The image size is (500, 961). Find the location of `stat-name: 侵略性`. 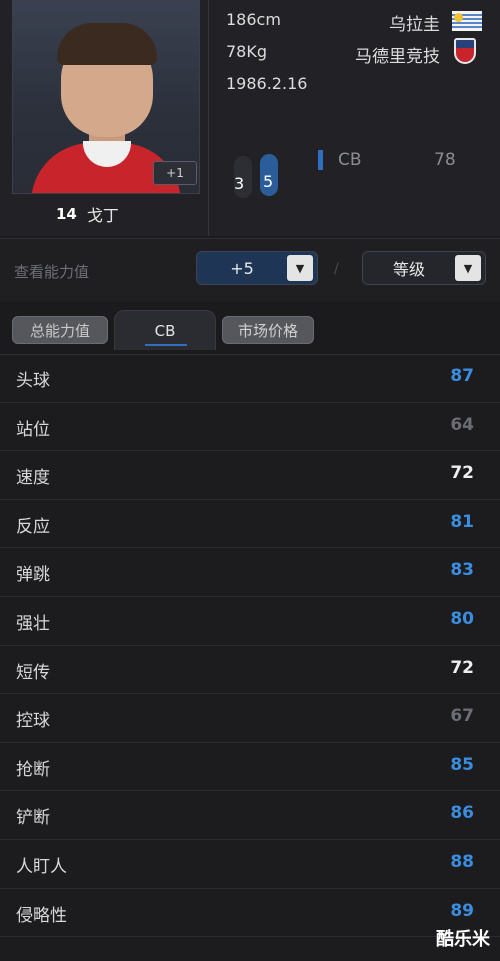

stat-name: 侵略性 is located at coordinates (41, 915).